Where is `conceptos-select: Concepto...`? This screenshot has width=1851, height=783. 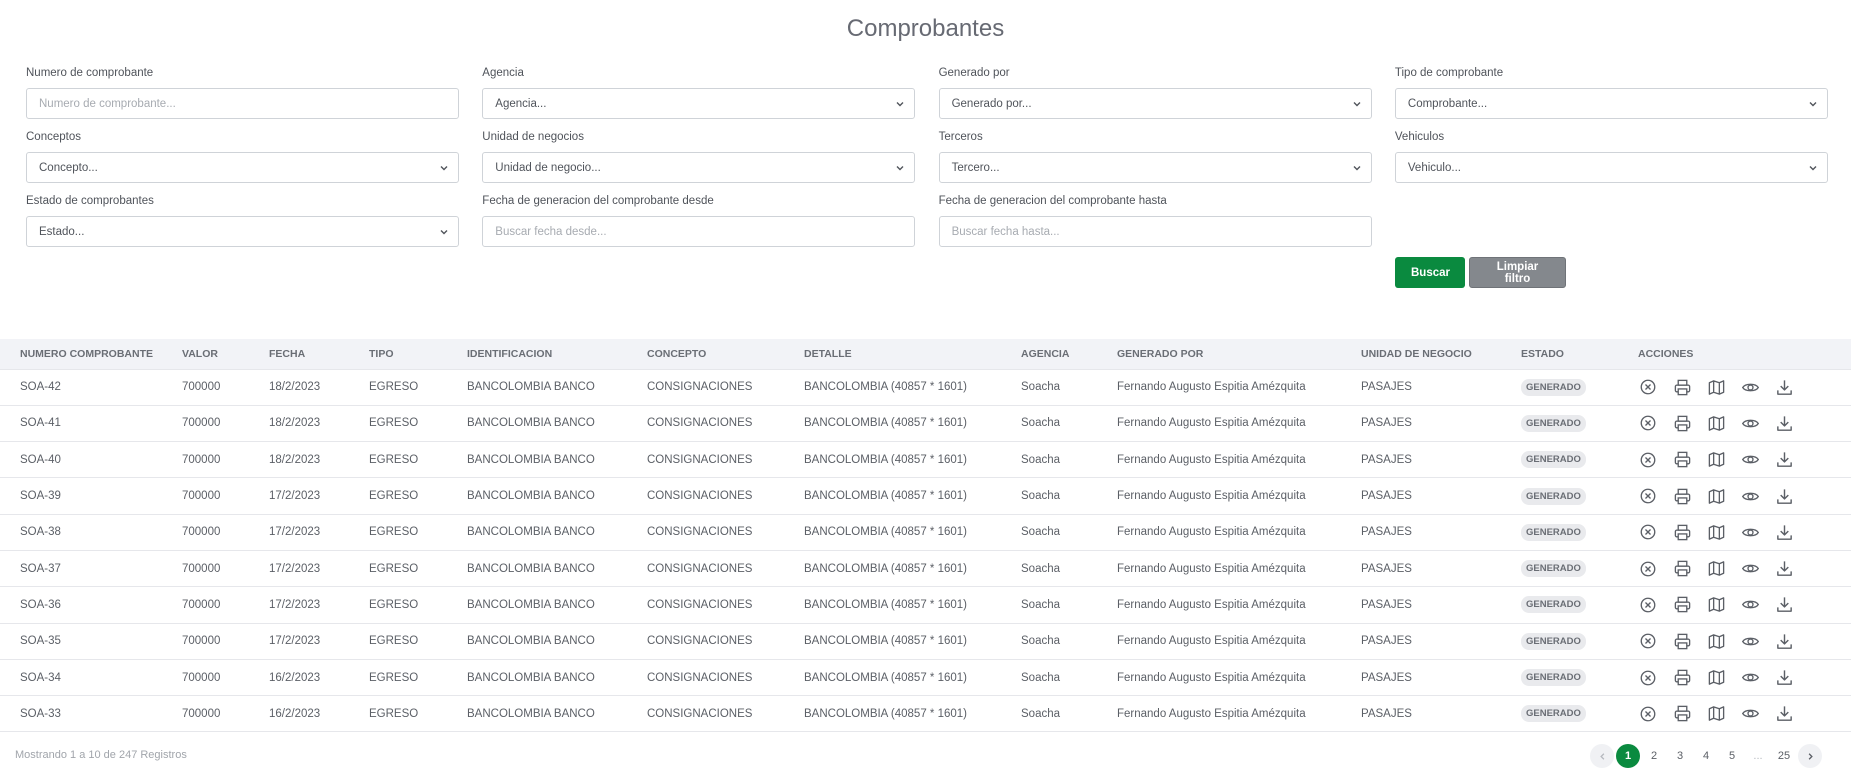
conceptos-select: Concepto... is located at coordinates (242, 167).